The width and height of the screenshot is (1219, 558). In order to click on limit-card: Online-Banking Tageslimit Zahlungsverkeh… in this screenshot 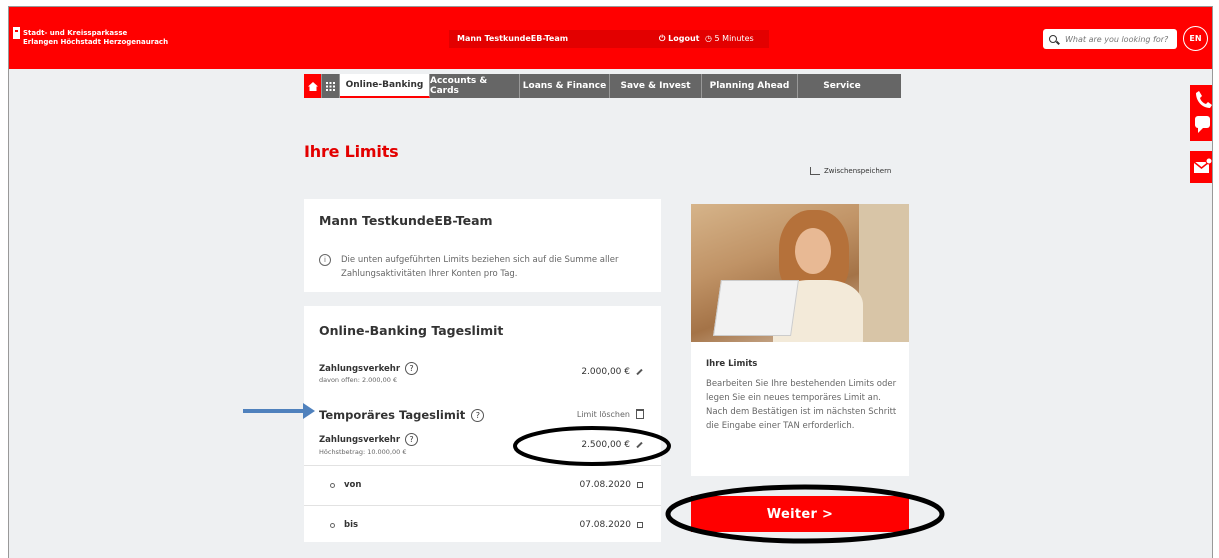, I will do `click(482, 424)`.